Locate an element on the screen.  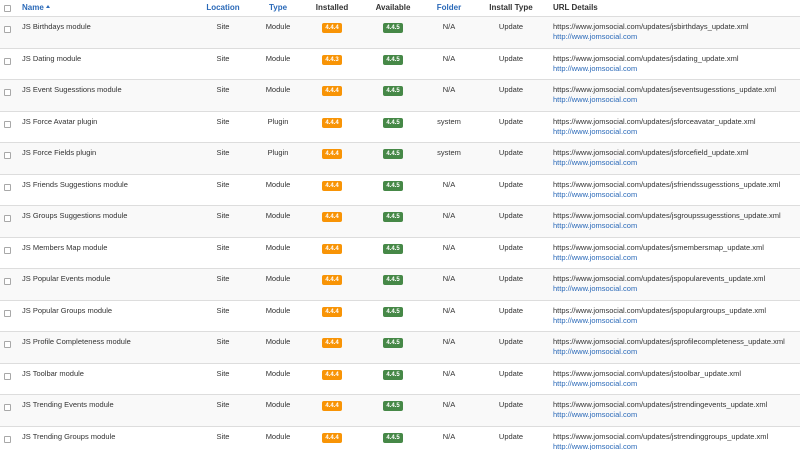
extension-name: JS Friends Suggestions module is located at coordinates (75, 184).